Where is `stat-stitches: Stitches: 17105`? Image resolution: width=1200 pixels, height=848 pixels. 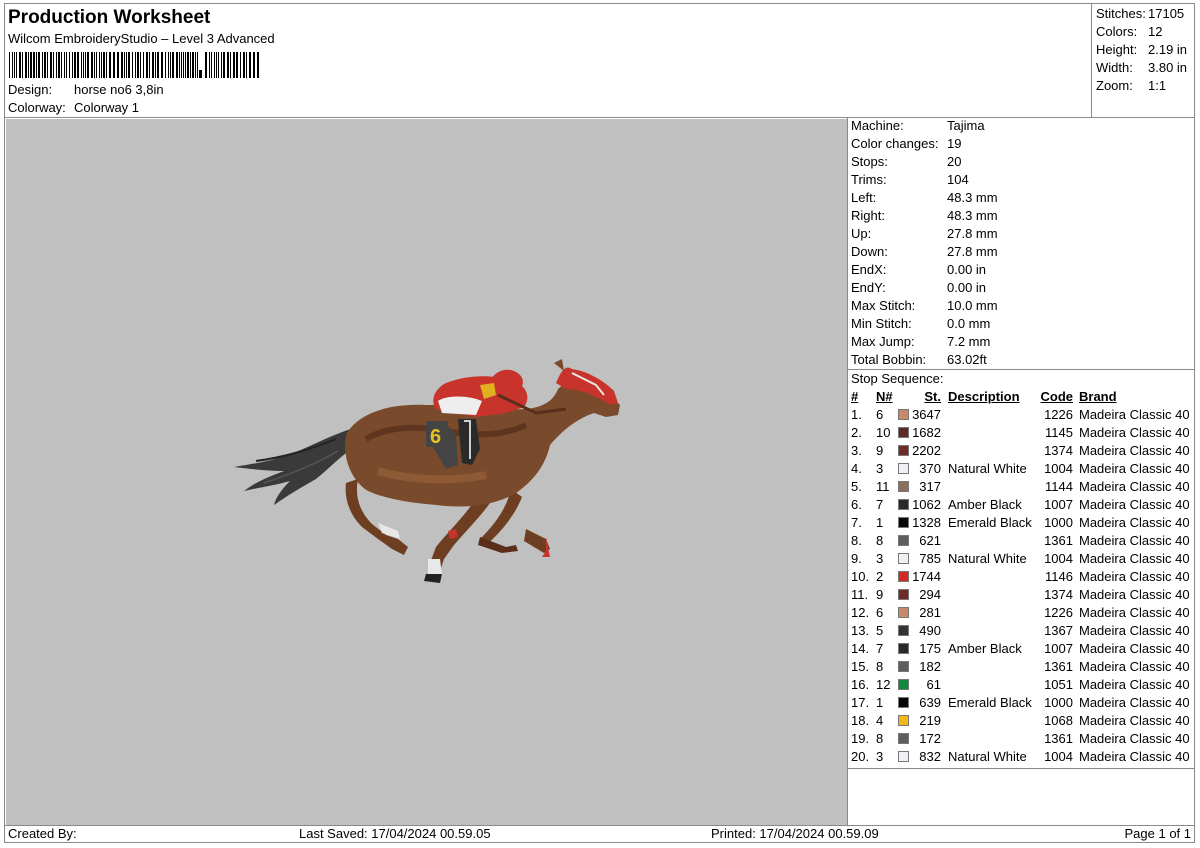
stat-stitches: Stitches: 17105 is located at coordinates (1145, 14).